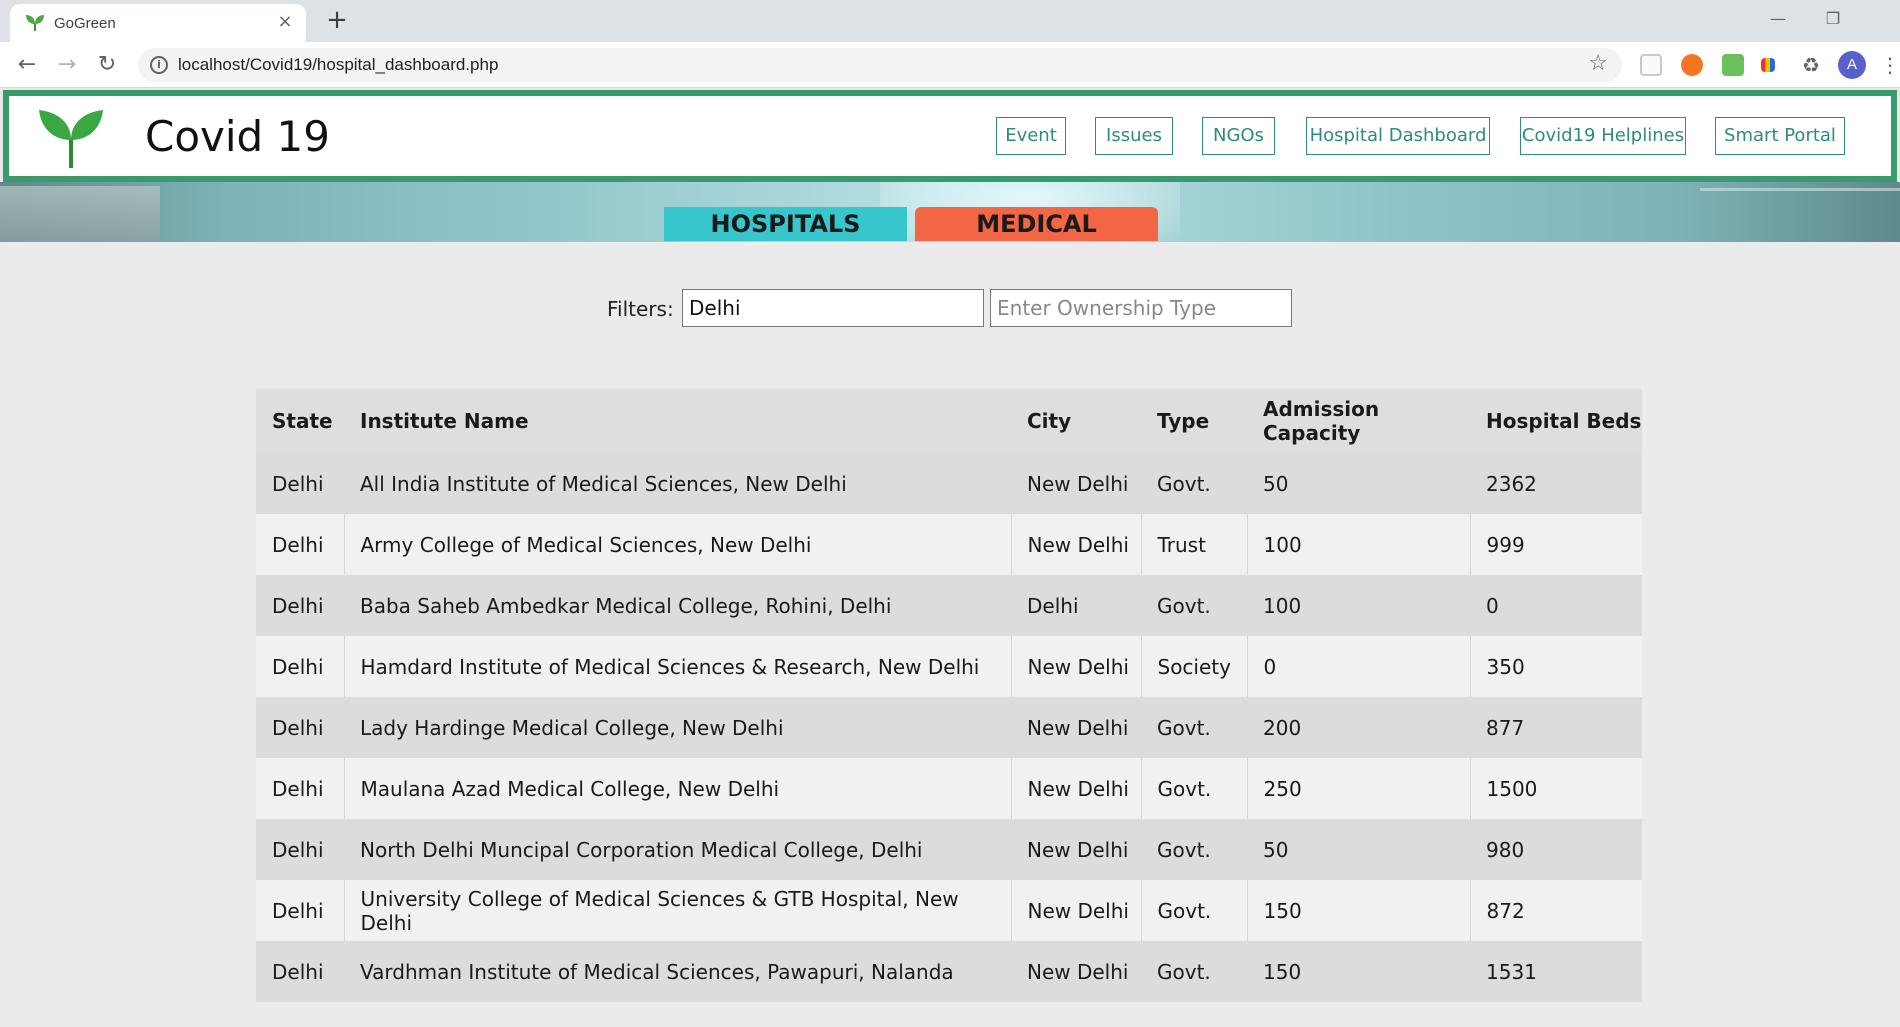 The image size is (1900, 1027). I want to click on cell-admission-capacity: 100, so click(1358, 605).